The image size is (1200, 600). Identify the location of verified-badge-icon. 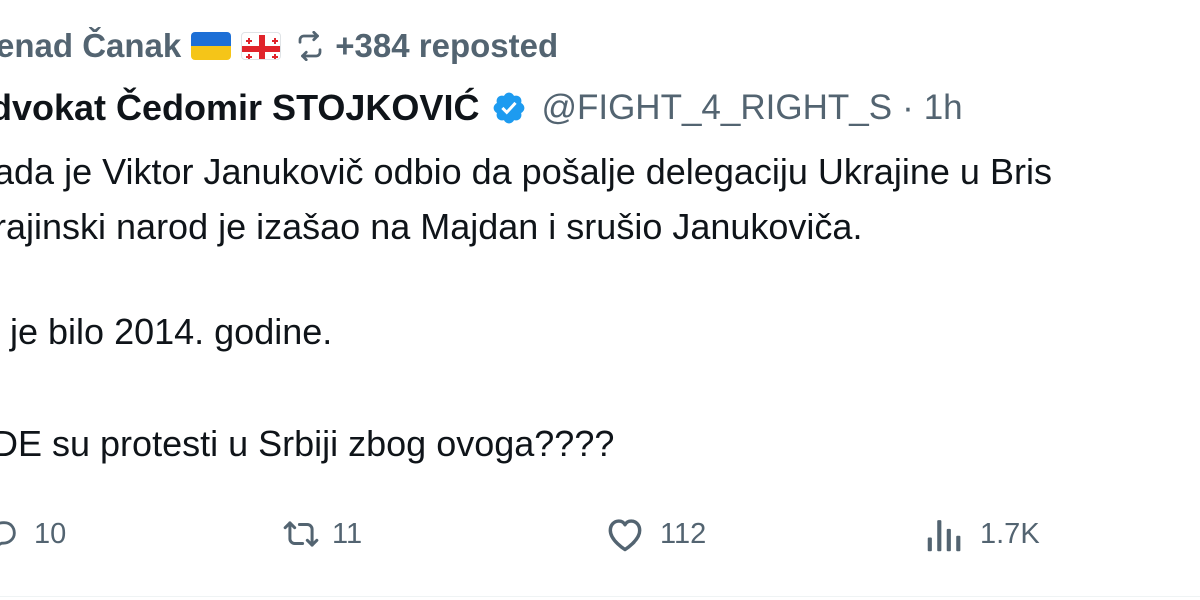
(509, 108).